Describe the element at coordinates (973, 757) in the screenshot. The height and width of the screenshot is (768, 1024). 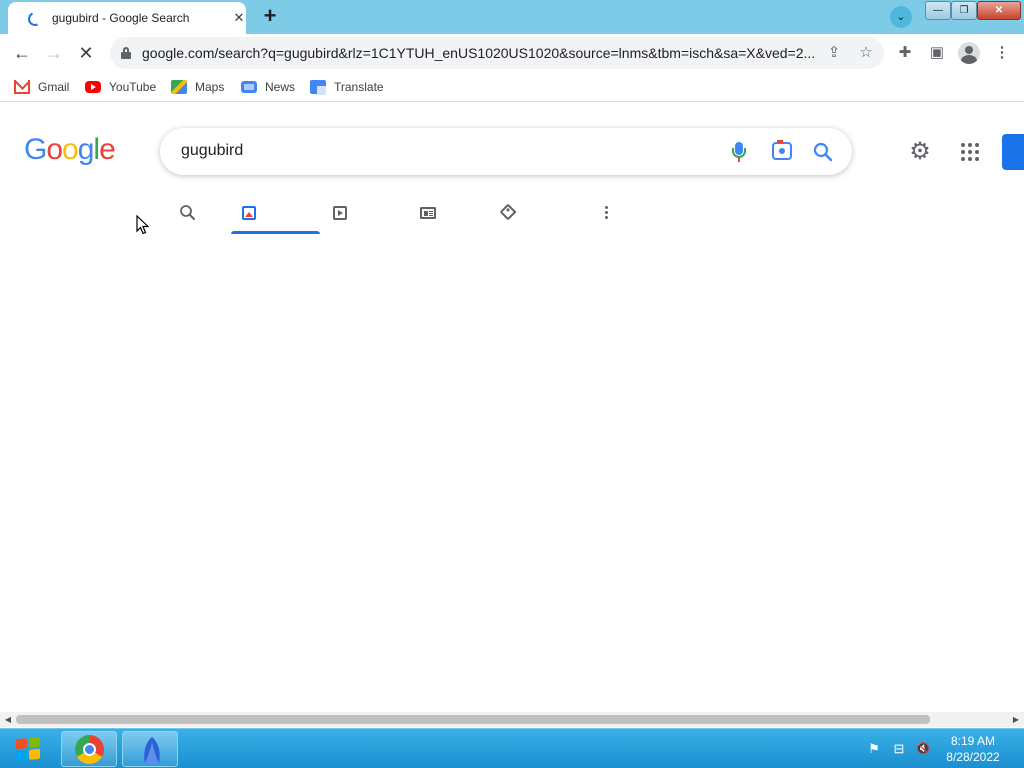
I see `clock-date: 8/28/2022` at that location.